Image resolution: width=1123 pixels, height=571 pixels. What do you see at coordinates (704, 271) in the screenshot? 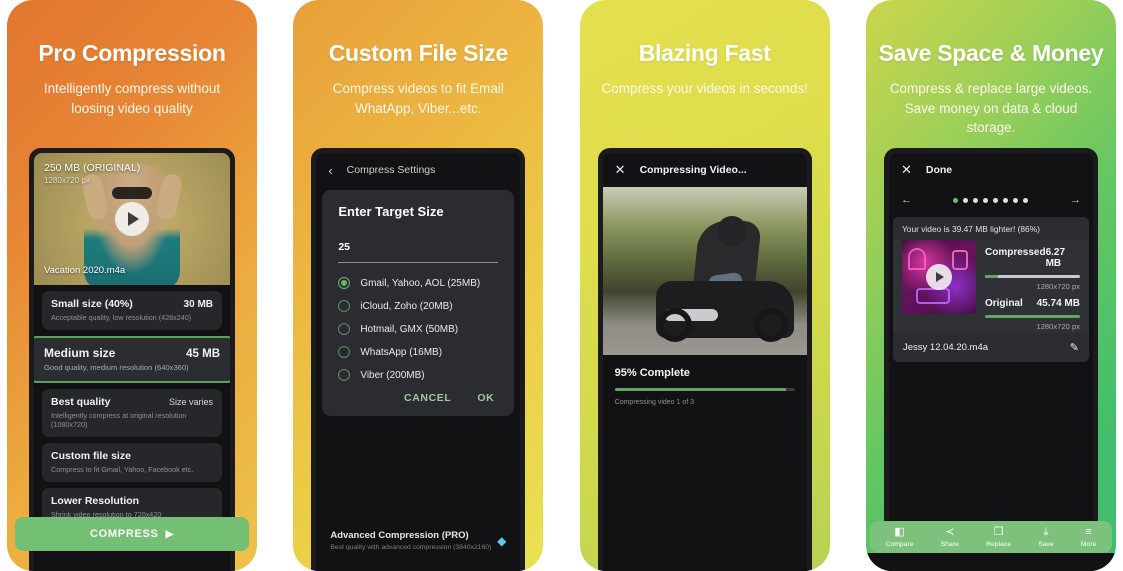
I see `video-preview` at bounding box center [704, 271].